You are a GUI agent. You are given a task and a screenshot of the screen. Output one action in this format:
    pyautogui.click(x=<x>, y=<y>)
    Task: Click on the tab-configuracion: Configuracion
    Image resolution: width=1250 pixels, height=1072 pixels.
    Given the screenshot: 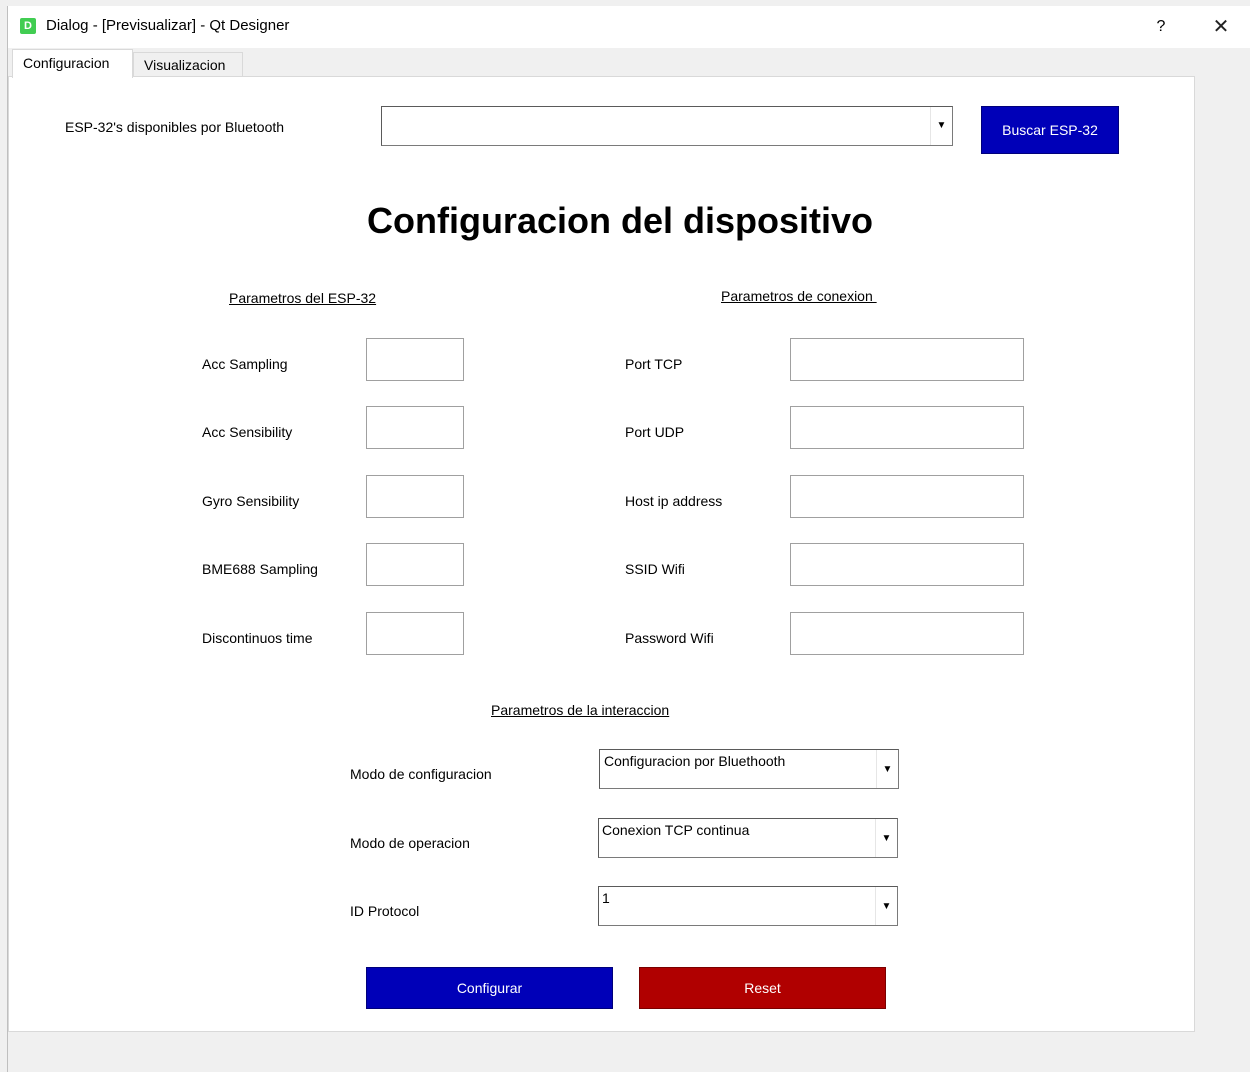 What is the action you would take?
    pyautogui.click(x=72, y=63)
    